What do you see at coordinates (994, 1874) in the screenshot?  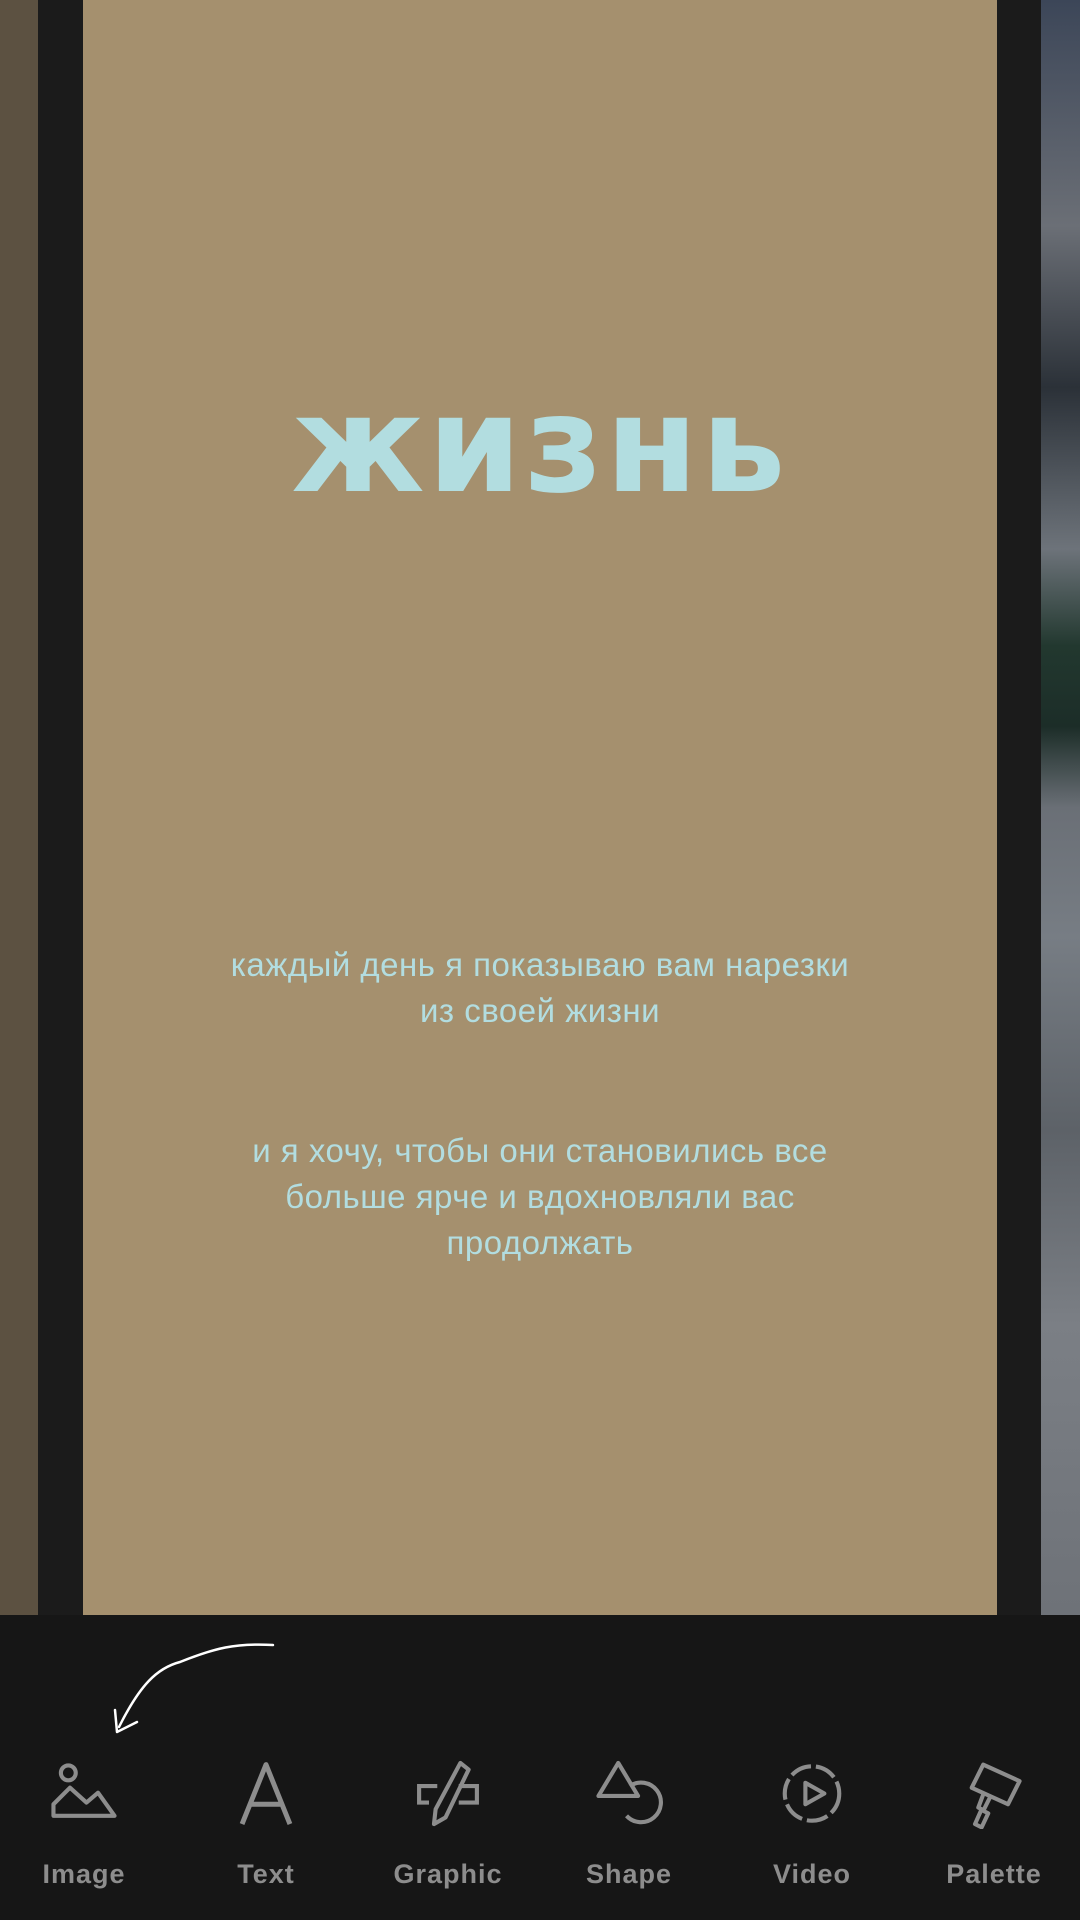 I see `palette-tool-label: Palette` at bounding box center [994, 1874].